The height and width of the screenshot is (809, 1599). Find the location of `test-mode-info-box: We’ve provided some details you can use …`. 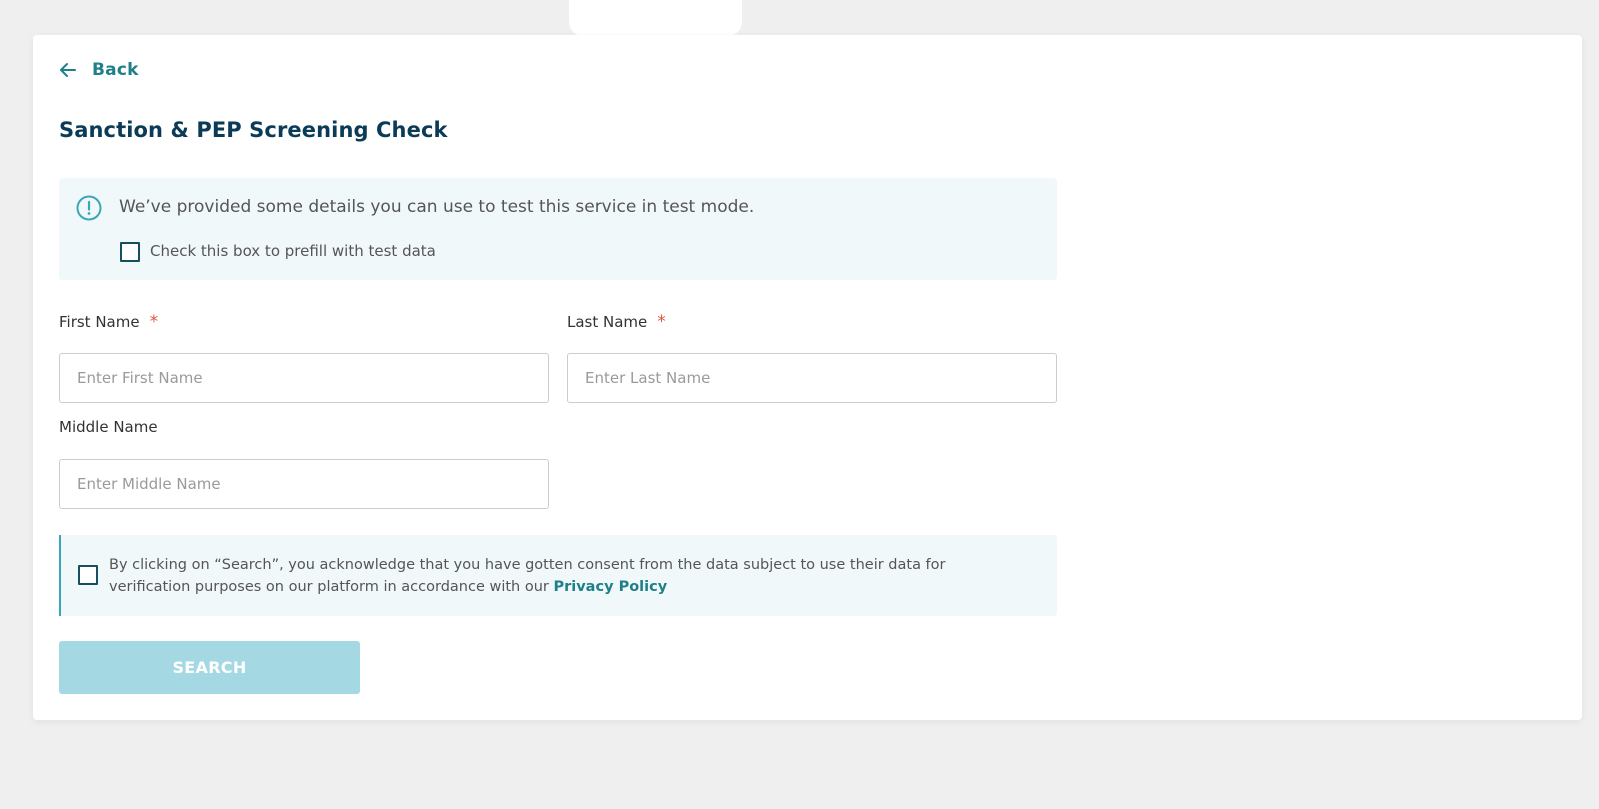

test-mode-info-box: We’ve provided some details you can use … is located at coordinates (558, 229).